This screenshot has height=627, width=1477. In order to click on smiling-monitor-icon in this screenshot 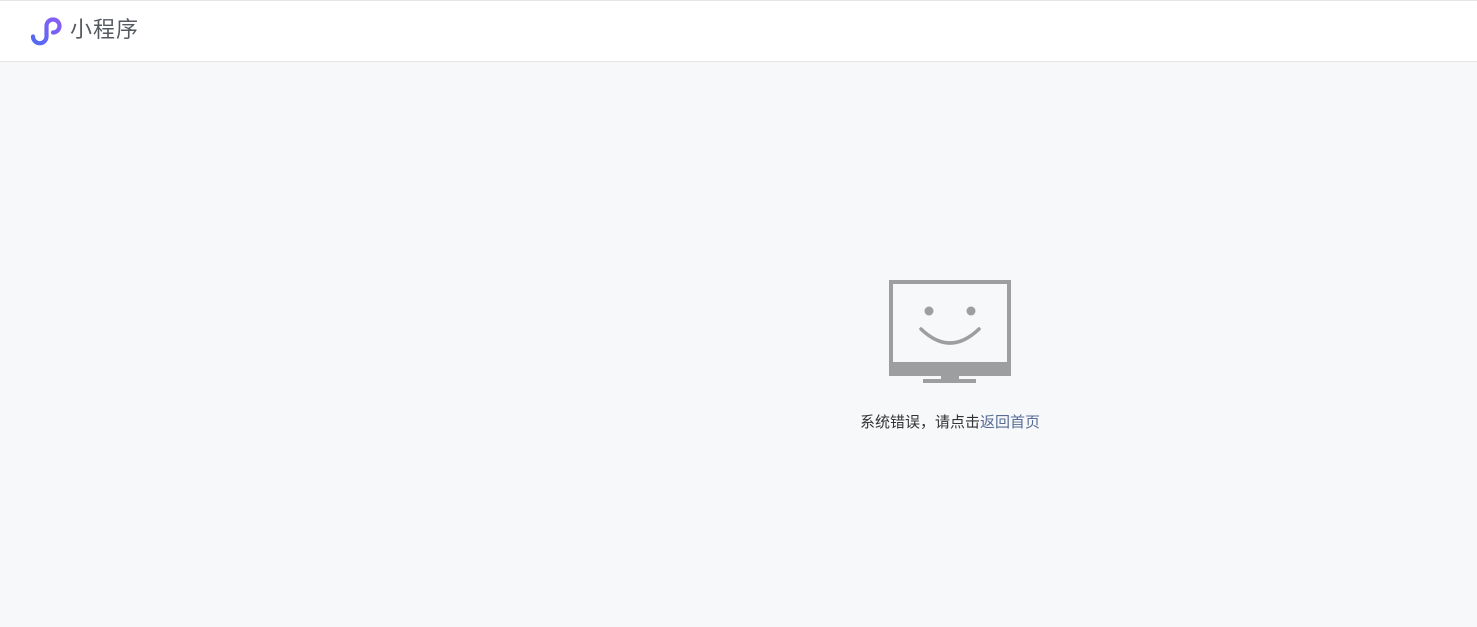, I will do `click(950, 331)`.